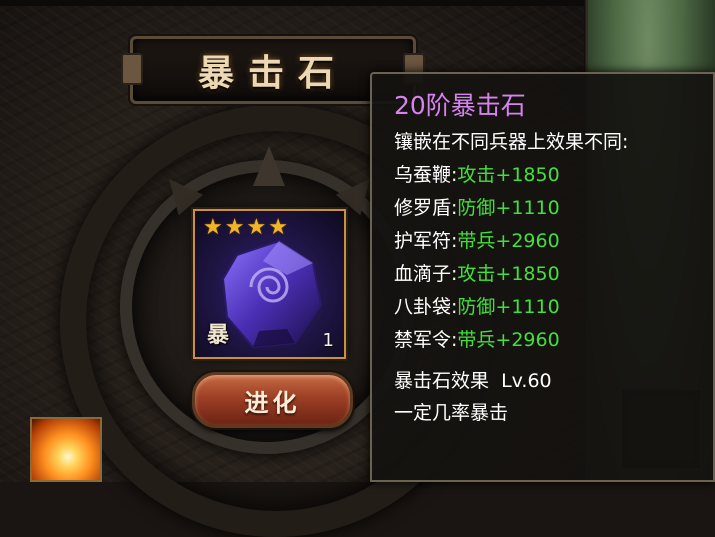 This screenshot has width=715, height=537. I want to click on weapon-effect-row: 修罗盾:防御+1110, so click(553, 208).